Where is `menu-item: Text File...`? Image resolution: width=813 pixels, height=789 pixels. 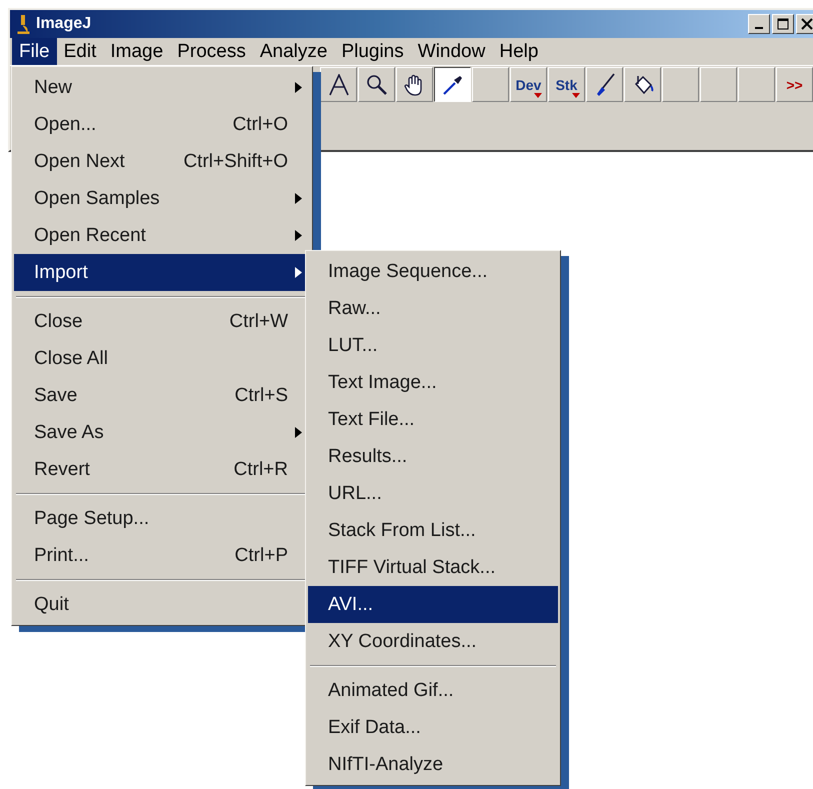 menu-item: Text File... is located at coordinates (433, 419).